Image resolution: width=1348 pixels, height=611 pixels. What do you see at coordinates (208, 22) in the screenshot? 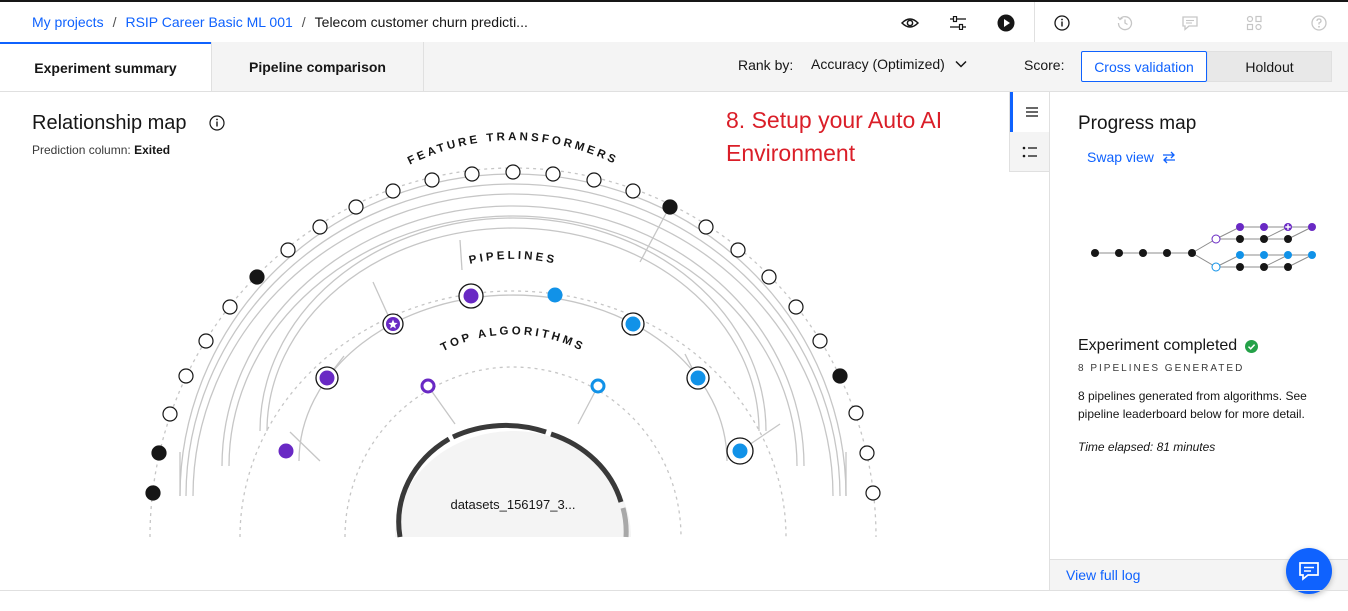
I see `breadcrumb-project: RSIP Career Basic ML 001` at bounding box center [208, 22].